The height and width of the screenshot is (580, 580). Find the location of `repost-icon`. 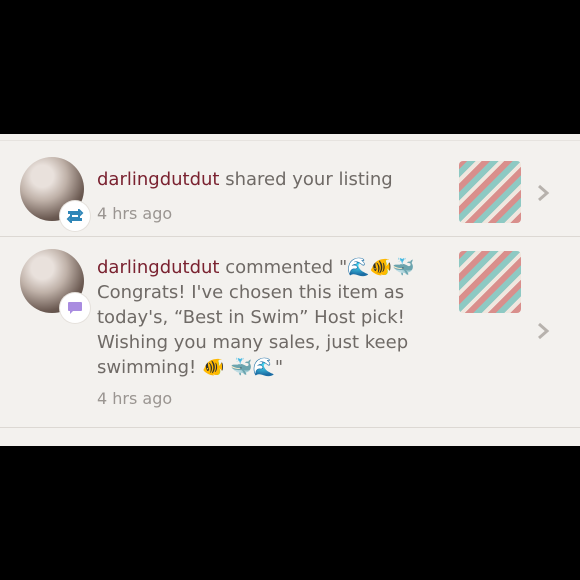

repost-icon is located at coordinates (75, 216).